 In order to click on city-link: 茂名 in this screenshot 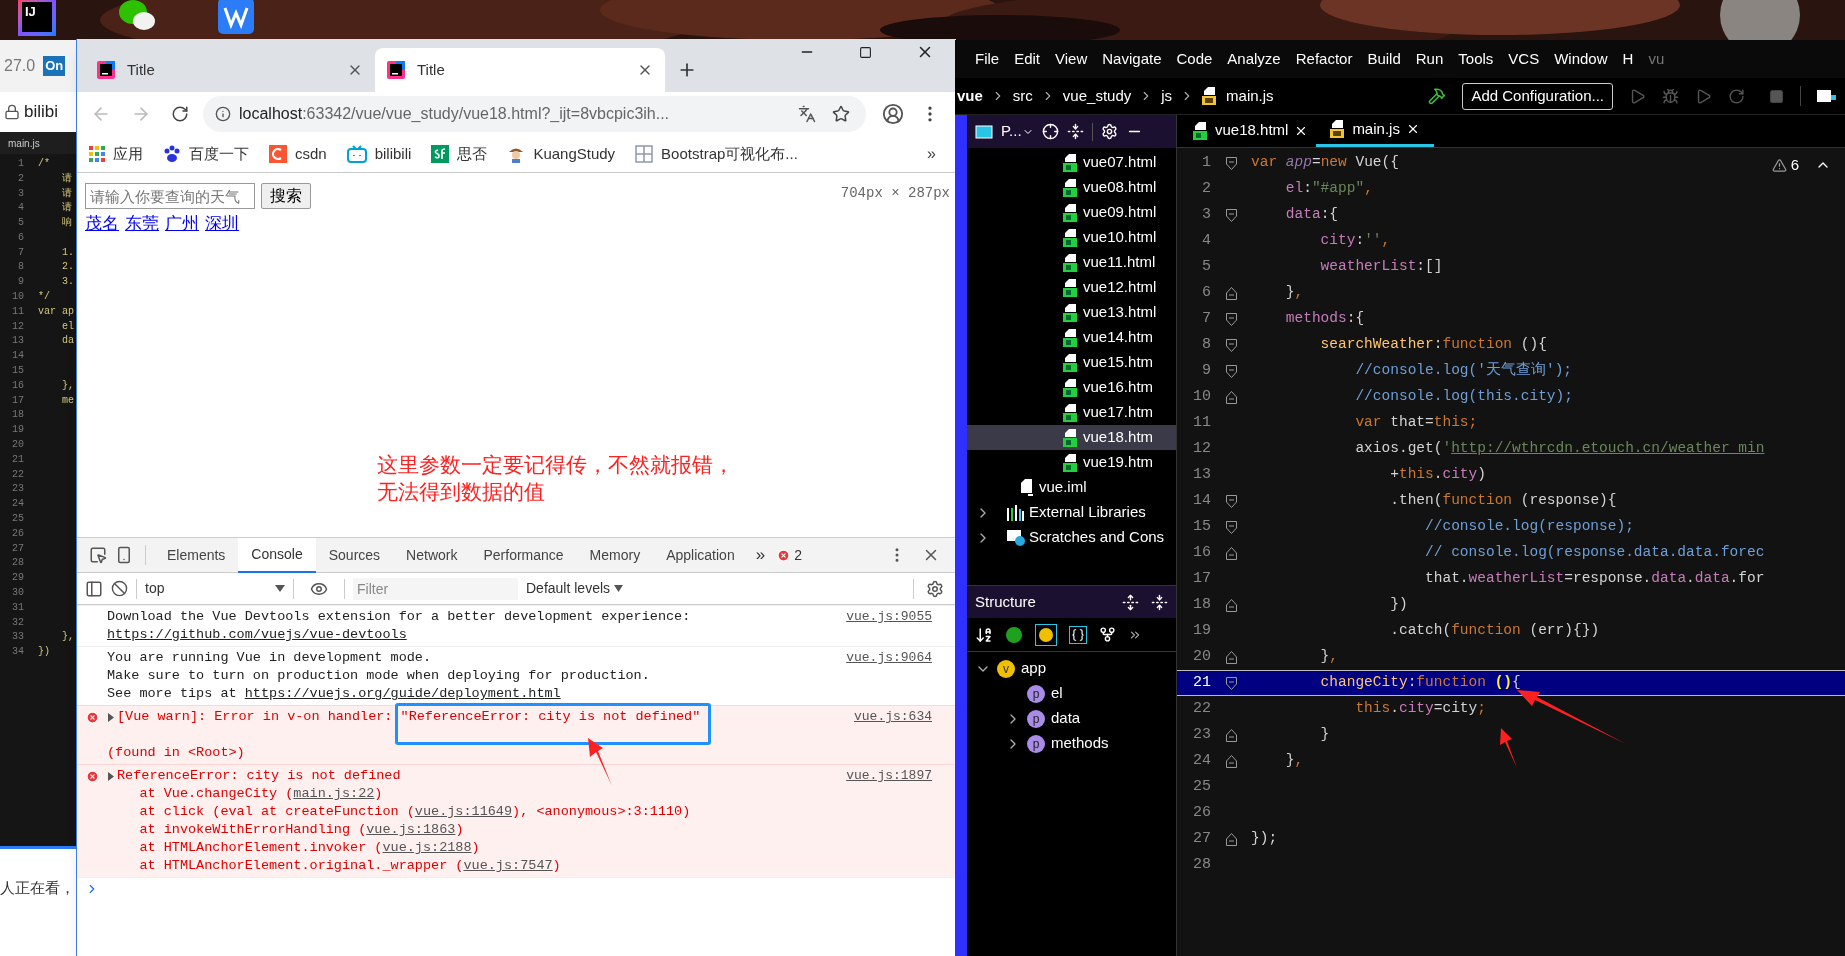, I will do `click(102, 224)`.